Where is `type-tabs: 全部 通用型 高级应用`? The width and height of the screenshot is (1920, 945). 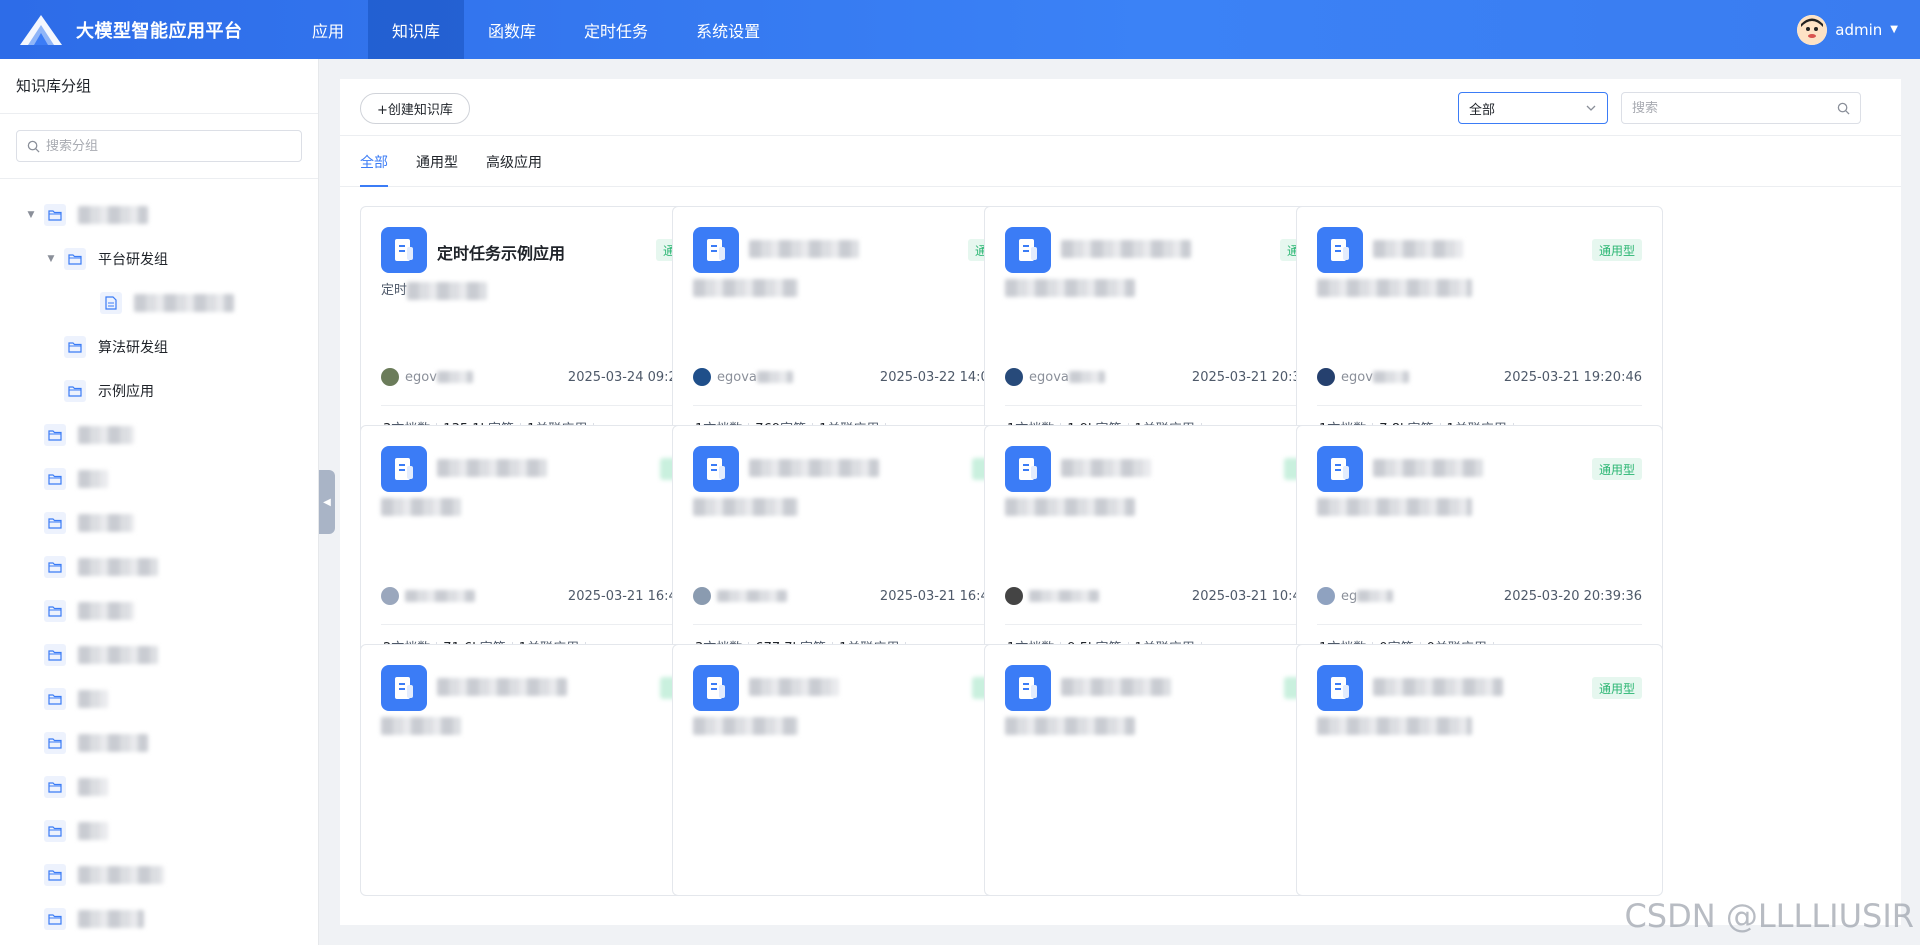 type-tabs: 全部 通用型 高级应用 is located at coordinates (1120, 161).